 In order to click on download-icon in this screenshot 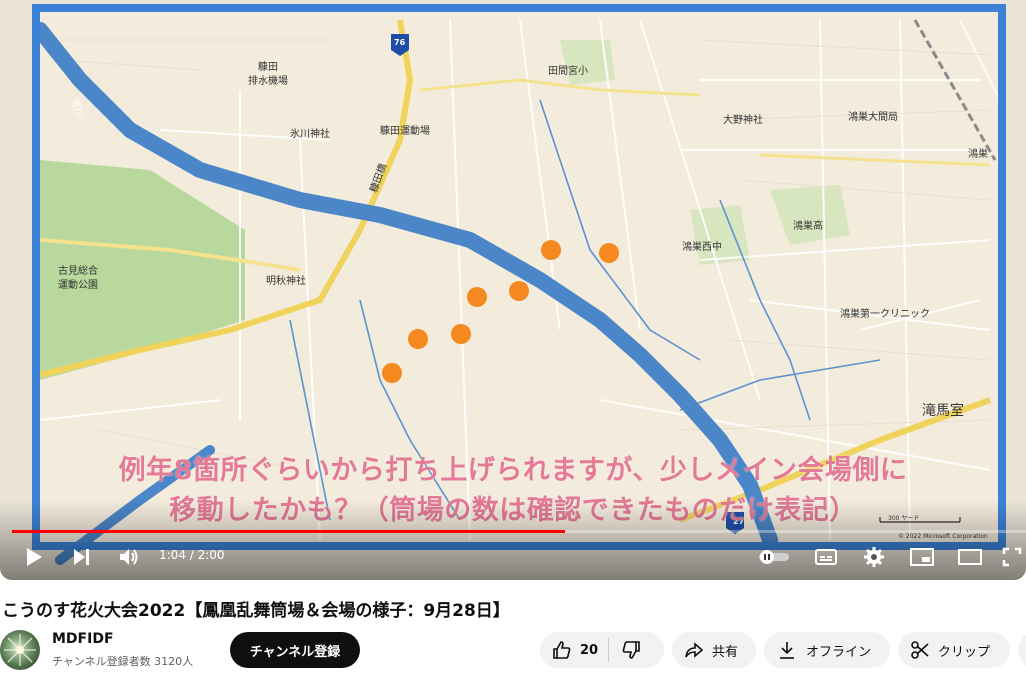, I will do `click(787, 650)`.